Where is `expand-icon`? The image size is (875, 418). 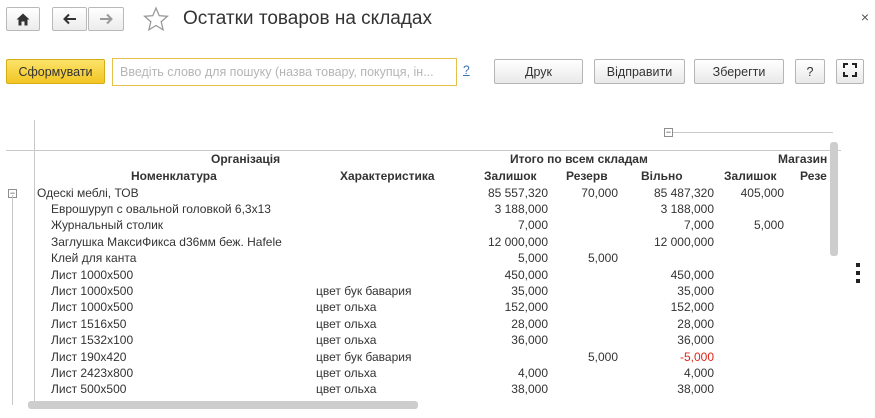 expand-icon is located at coordinates (850, 71).